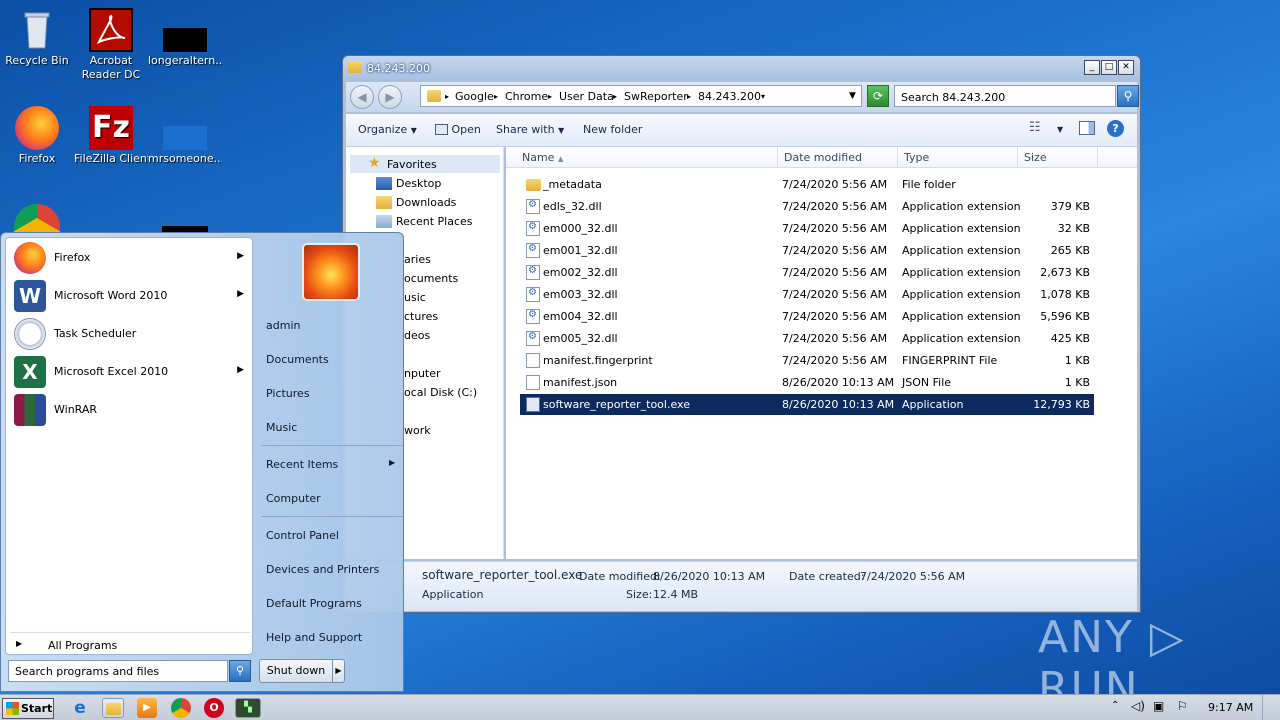  I want to click on organize-button: Organize ▼, so click(387, 129).